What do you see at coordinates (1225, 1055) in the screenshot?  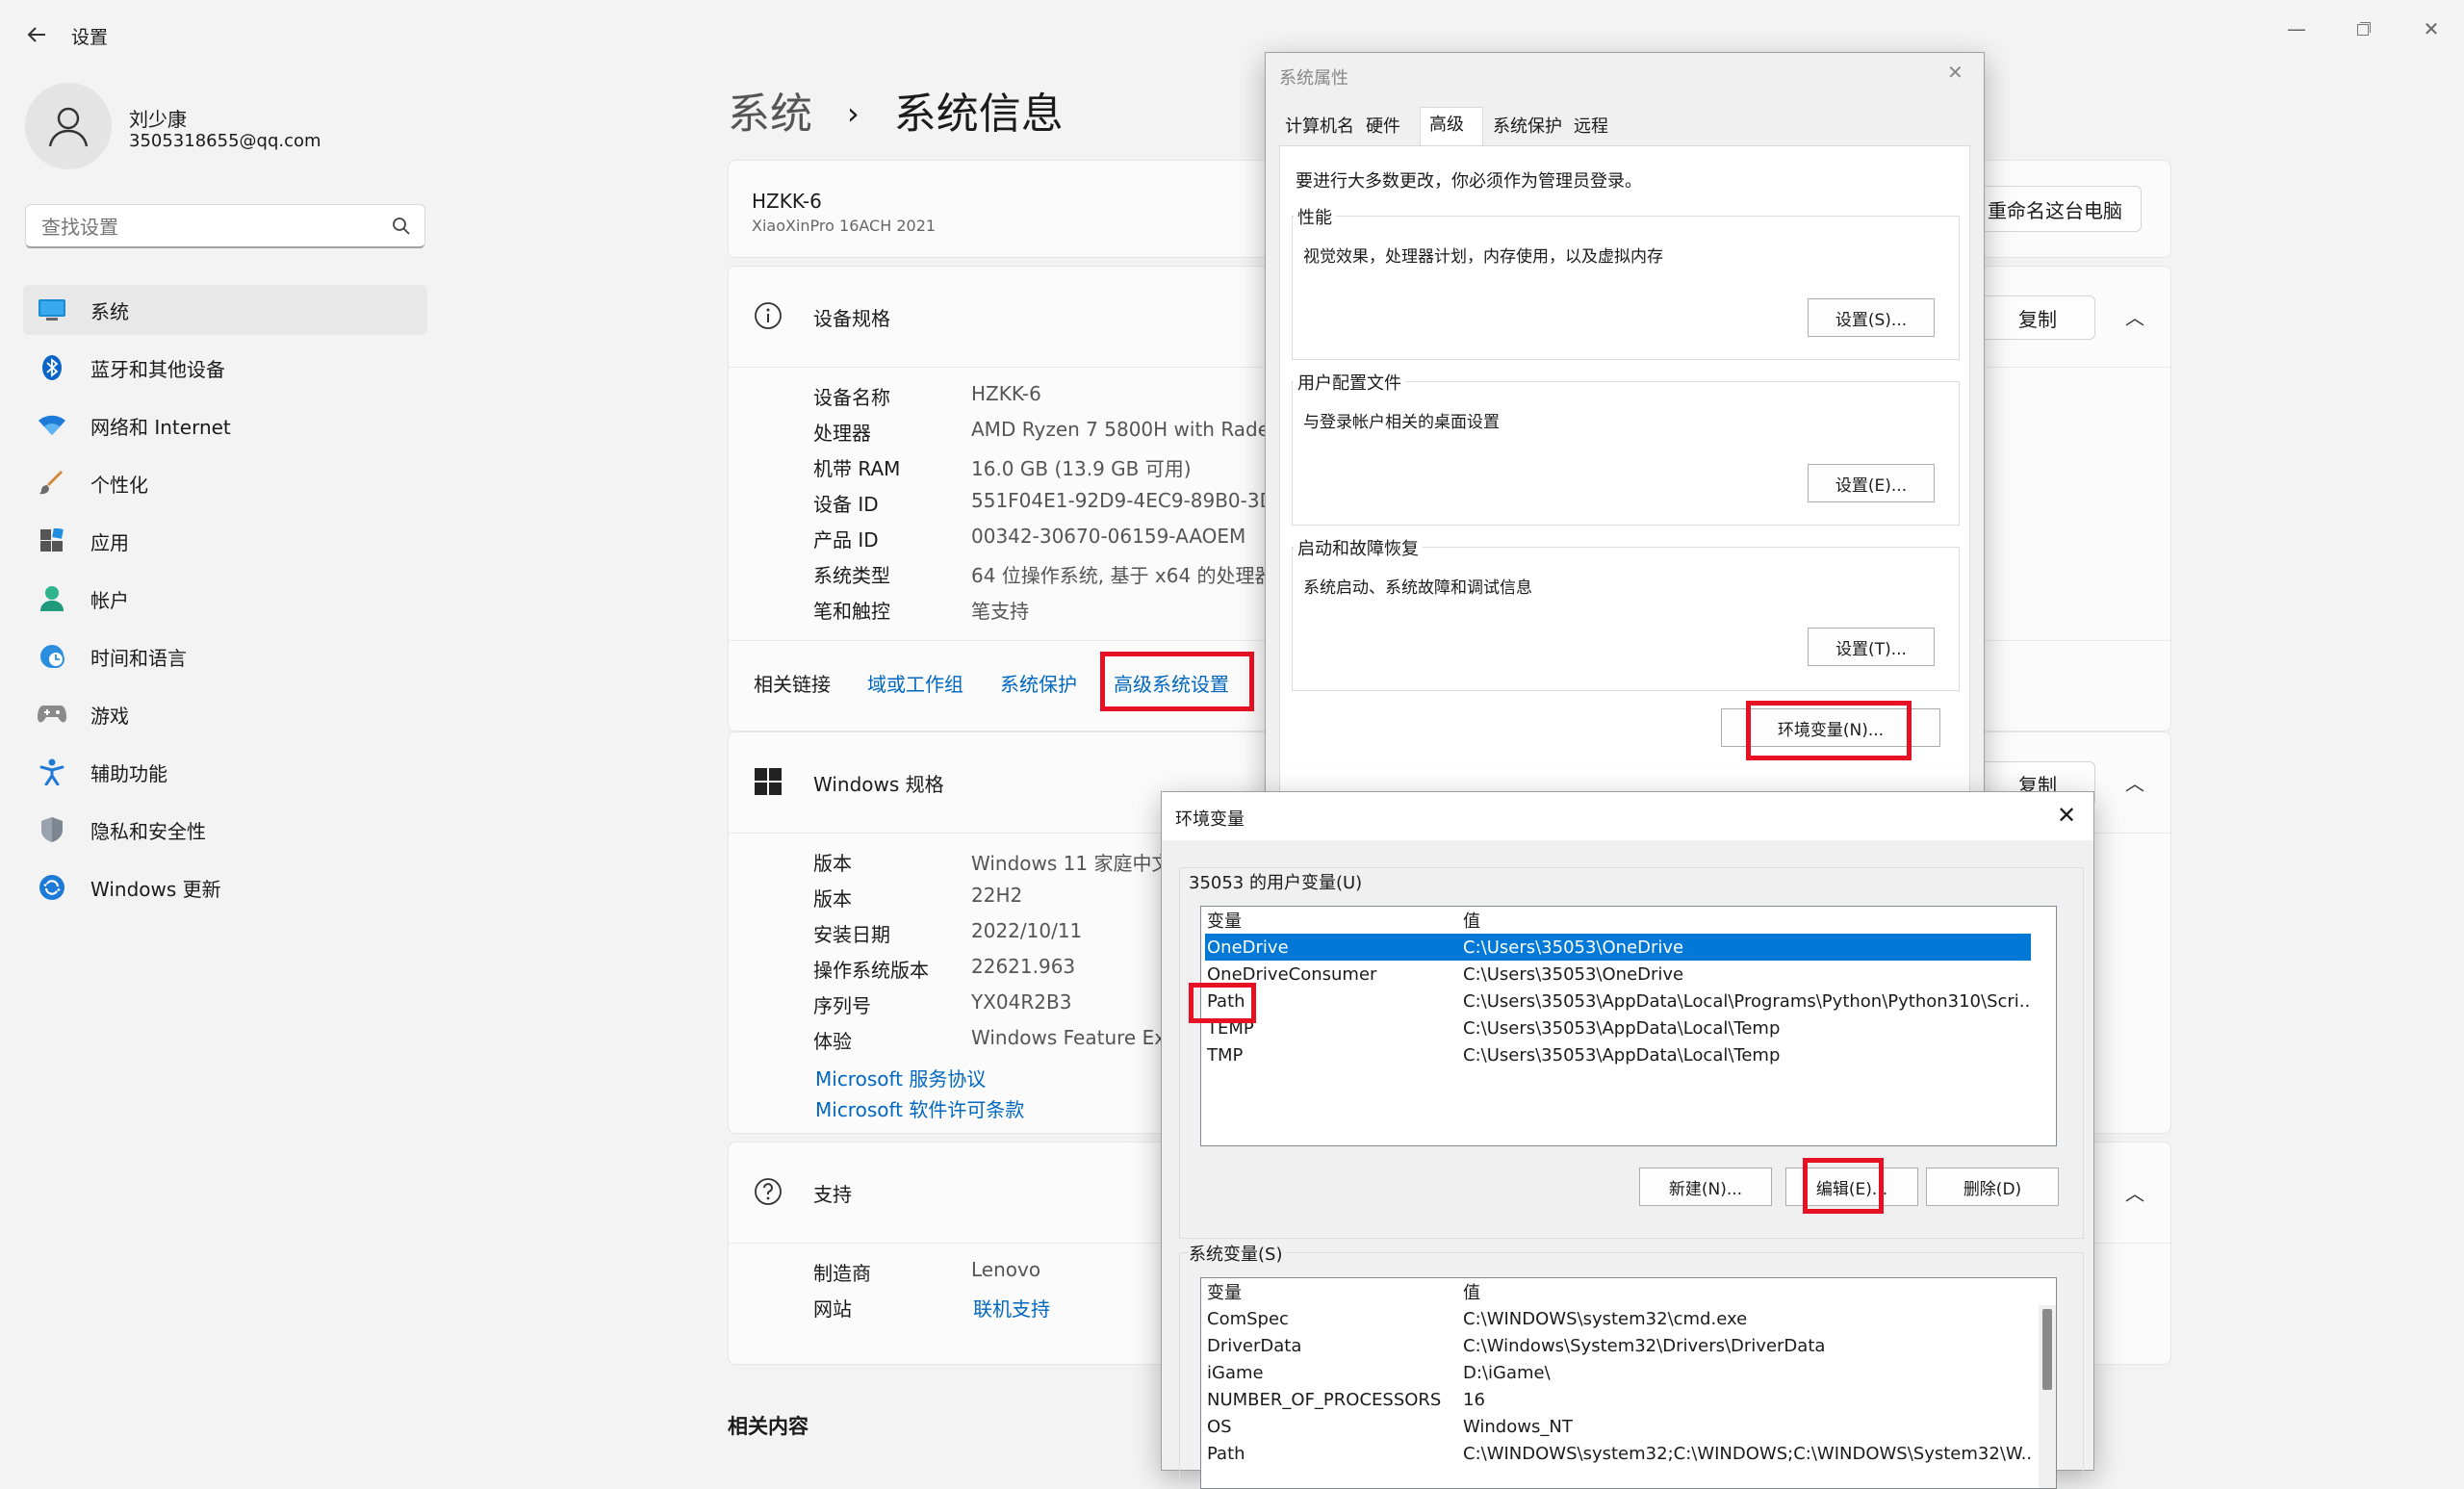 I see `var-name: TMP` at bounding box center [1225, 1055].